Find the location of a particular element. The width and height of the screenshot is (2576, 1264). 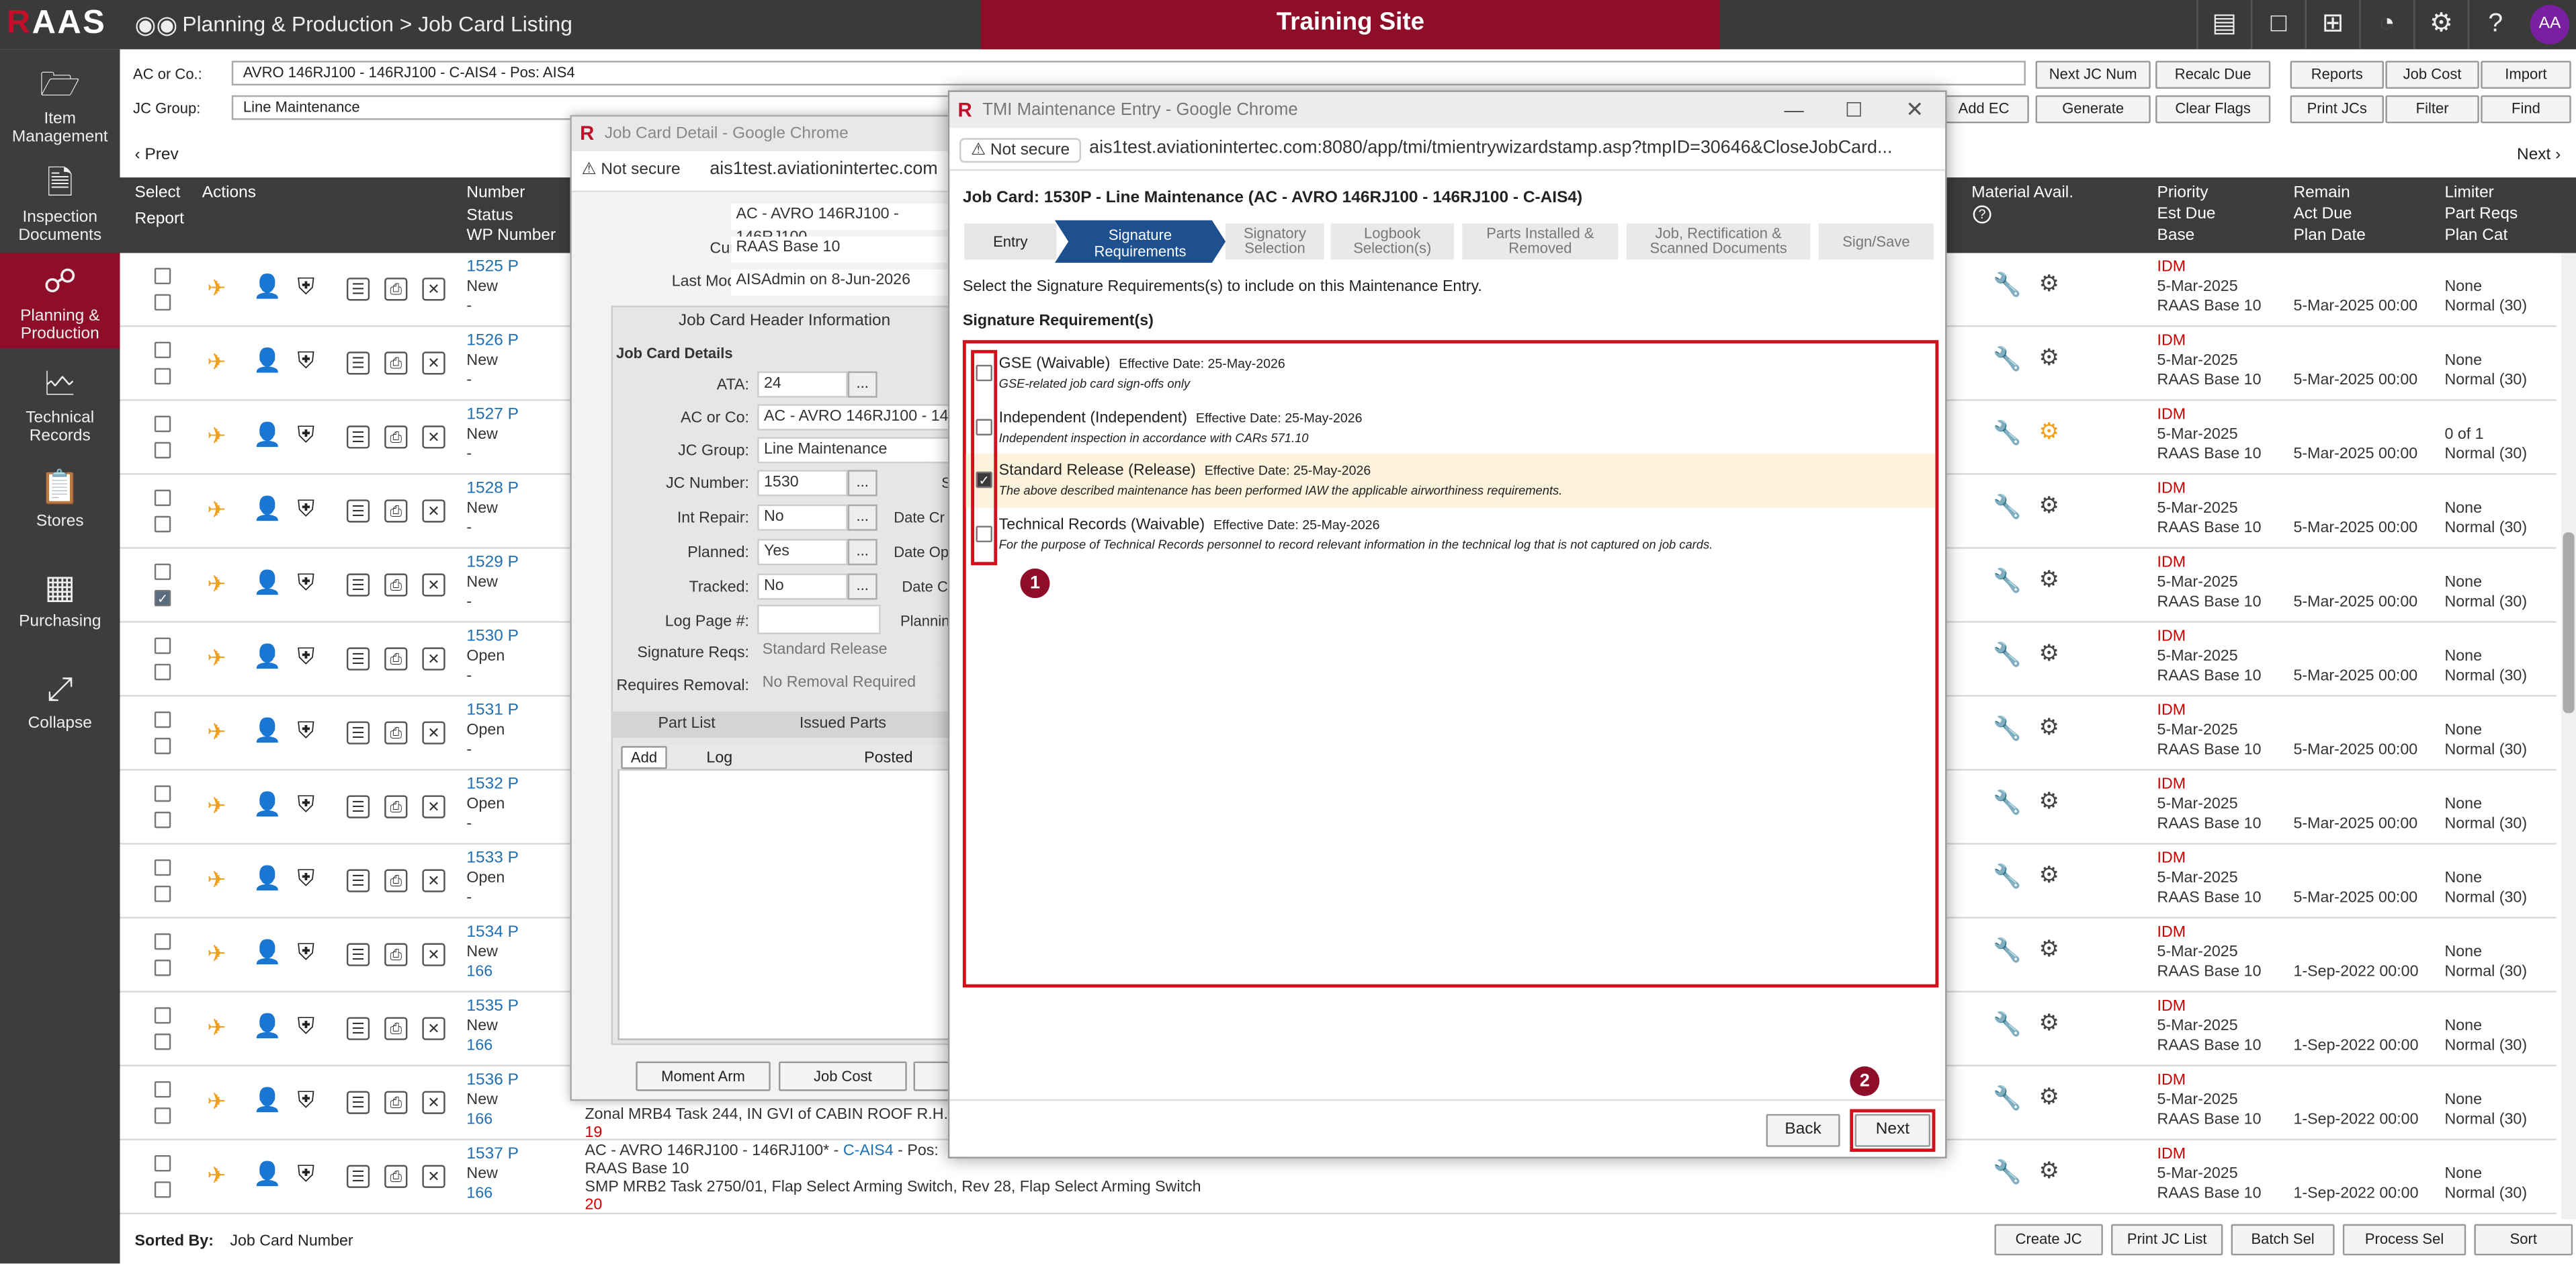

nav-planning-production: ☍ Planning & Production is located at coordinates (60, 301).